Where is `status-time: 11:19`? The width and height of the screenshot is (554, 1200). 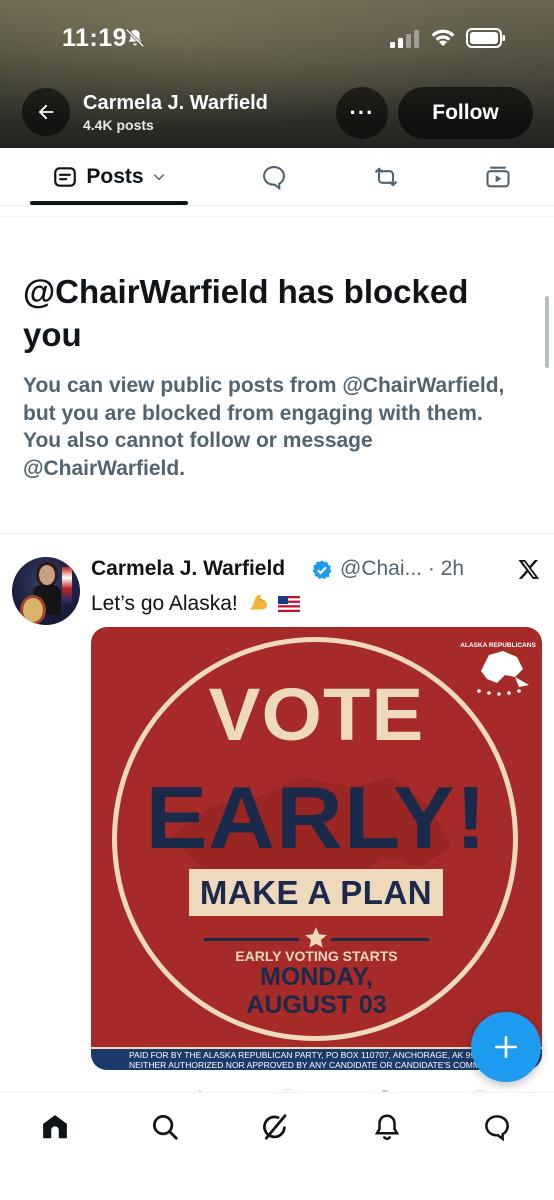
status-time: 11:19 is located at coordinates (95, 38).